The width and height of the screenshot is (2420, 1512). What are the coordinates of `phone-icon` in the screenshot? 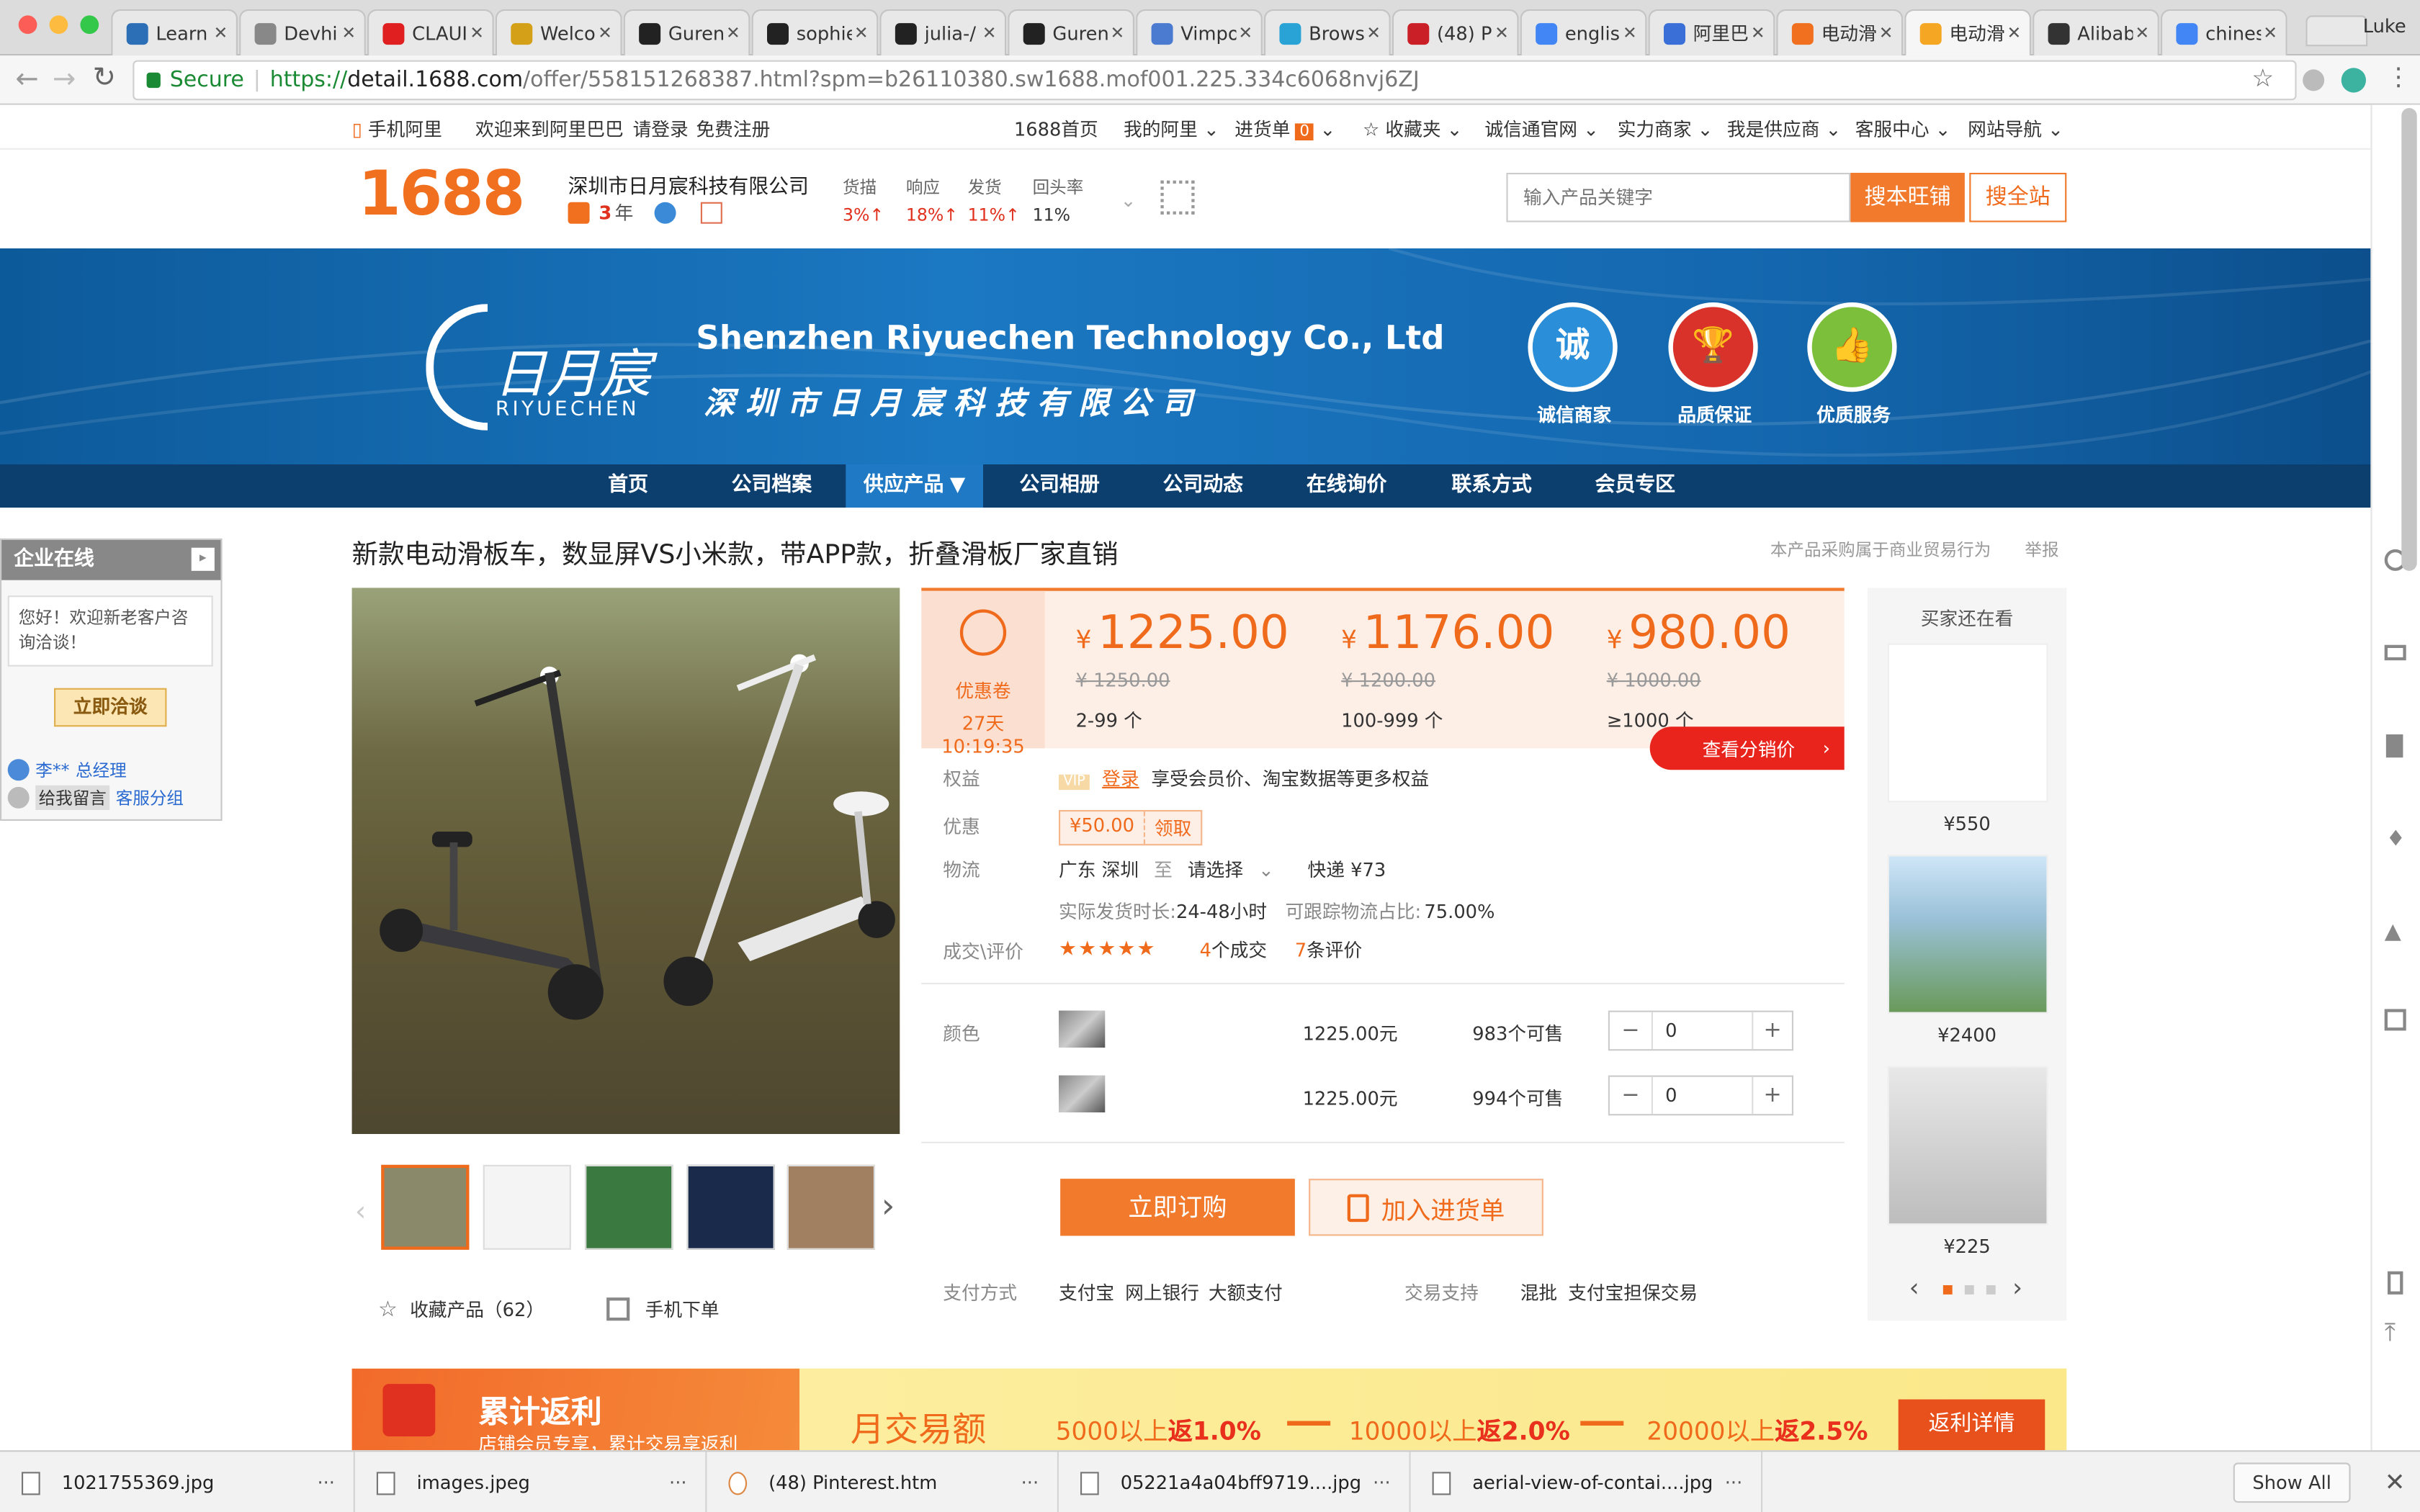 It's located at (2395, 1283).